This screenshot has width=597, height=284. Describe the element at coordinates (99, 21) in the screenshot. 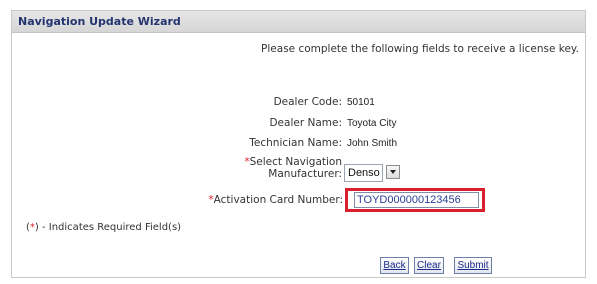

I see `page-title: Navigation Update Wizard` at that location.